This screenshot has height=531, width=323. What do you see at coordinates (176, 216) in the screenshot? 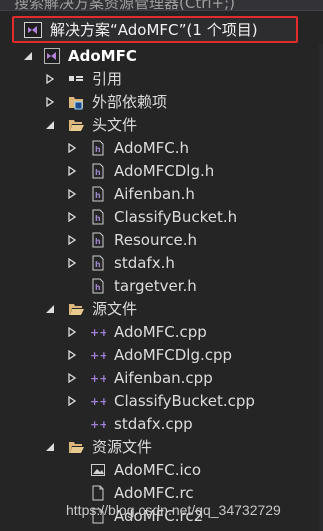
I see `file-label: ClassifyBucket.h` at bounding box center [176, 216].